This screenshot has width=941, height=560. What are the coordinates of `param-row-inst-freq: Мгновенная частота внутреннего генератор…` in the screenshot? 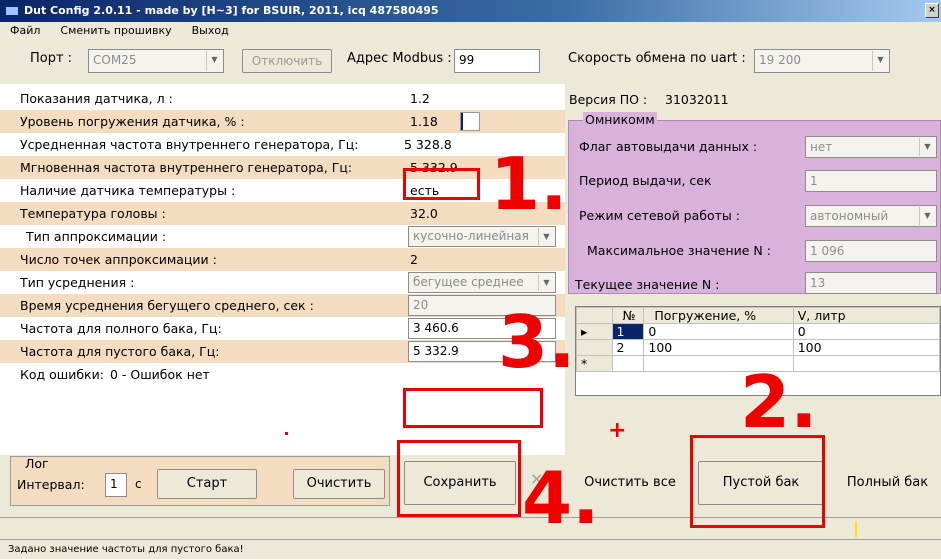 It's located at (282, 167).